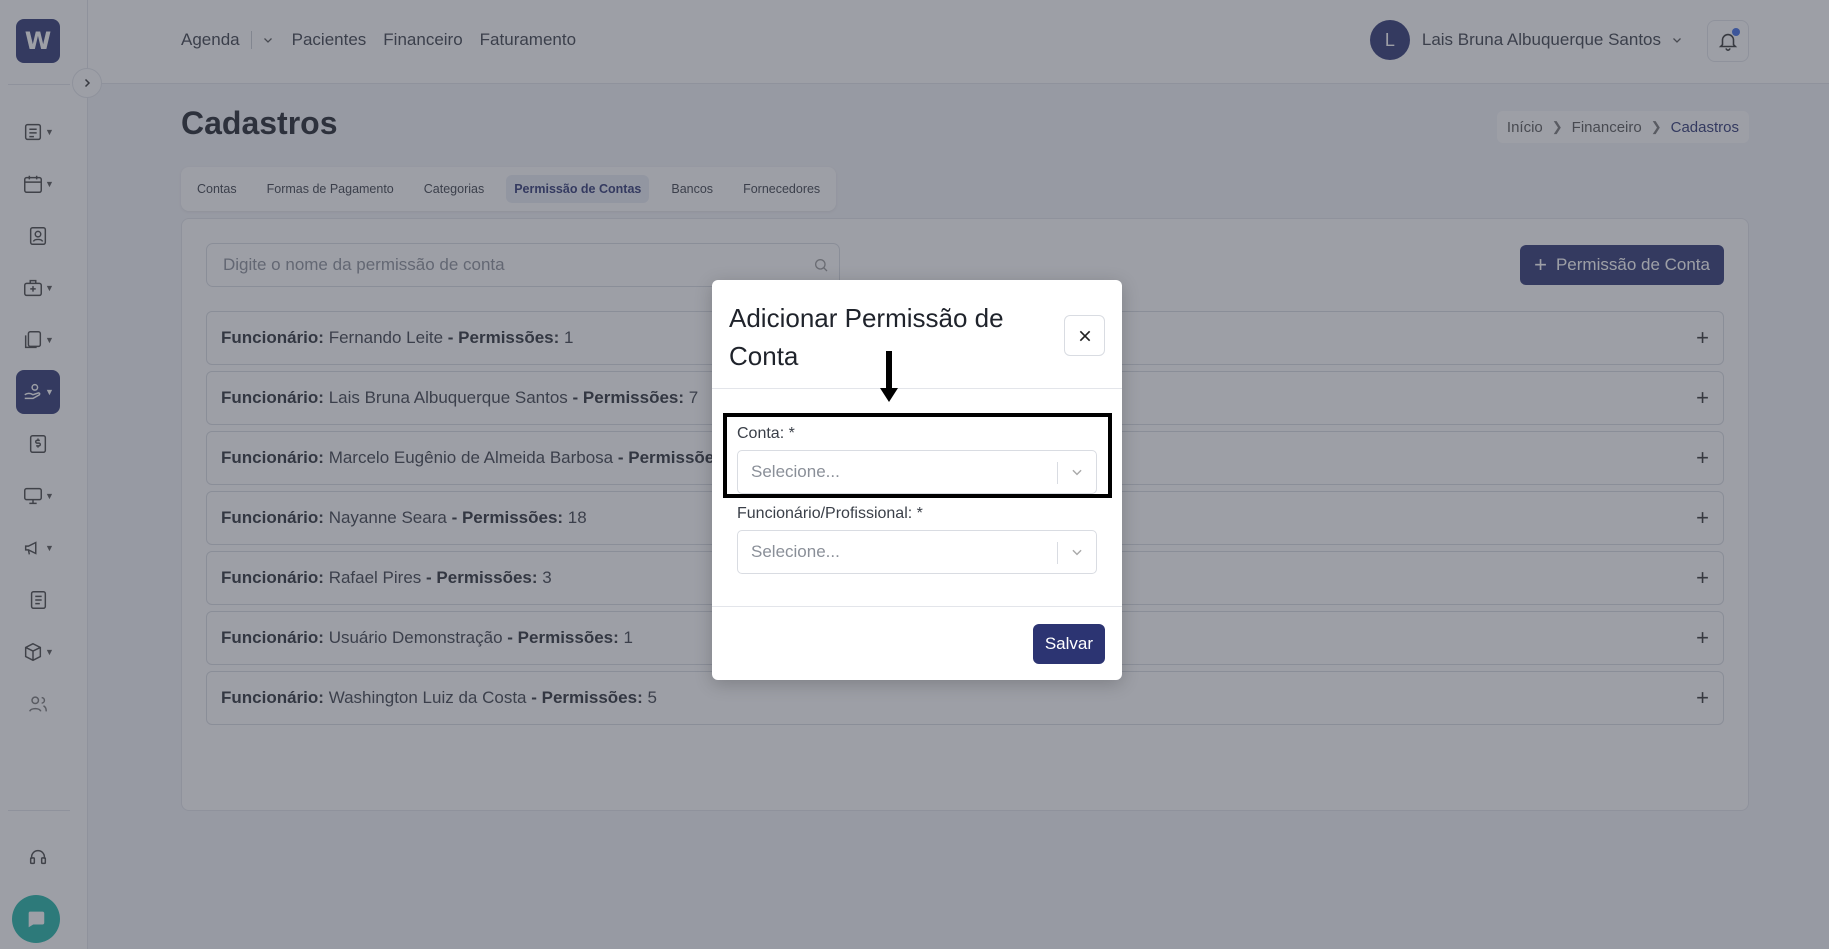 This screenshot has width=1829, height=949. What do you see at coordinates (889, 395) in the screenshot?
I see `annotation-arrow-head` at bounding box center [889, 395].